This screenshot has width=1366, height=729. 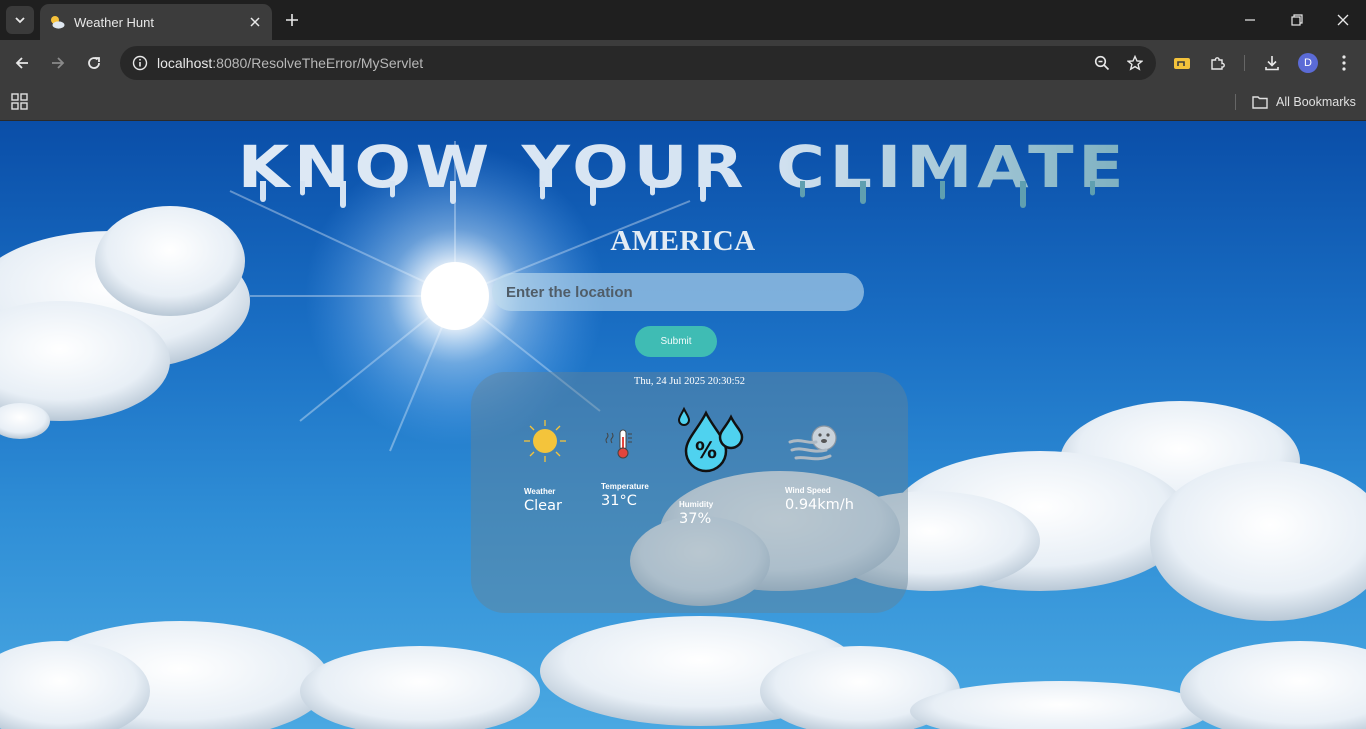 What do you see at coordinates (623, 63) in the screenshot?
I see `url-text: localhost:8080/ResolveTheError/MyServlet` at bounding box center [623, 63].